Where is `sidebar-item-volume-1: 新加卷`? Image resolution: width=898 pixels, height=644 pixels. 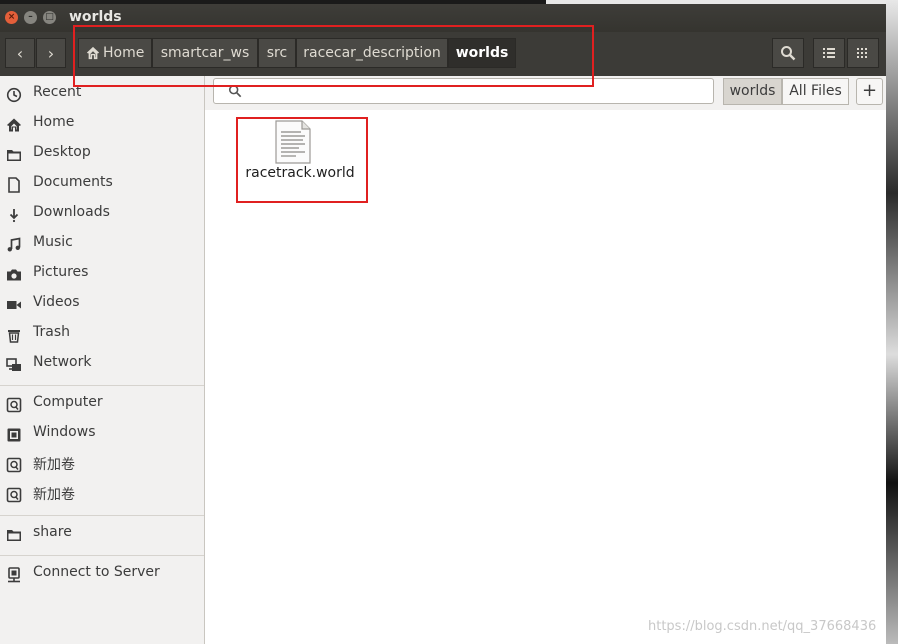 sidebar-item-volume-1: 新加卷 is located at coordinates (102, 464).